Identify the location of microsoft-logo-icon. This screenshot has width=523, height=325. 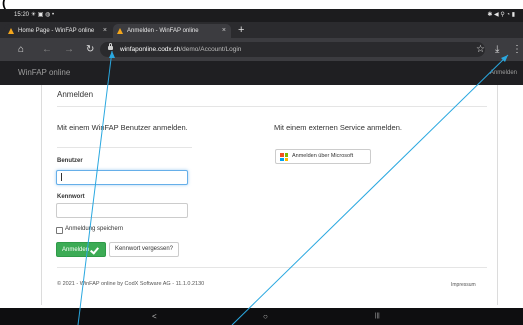
(284, 157).